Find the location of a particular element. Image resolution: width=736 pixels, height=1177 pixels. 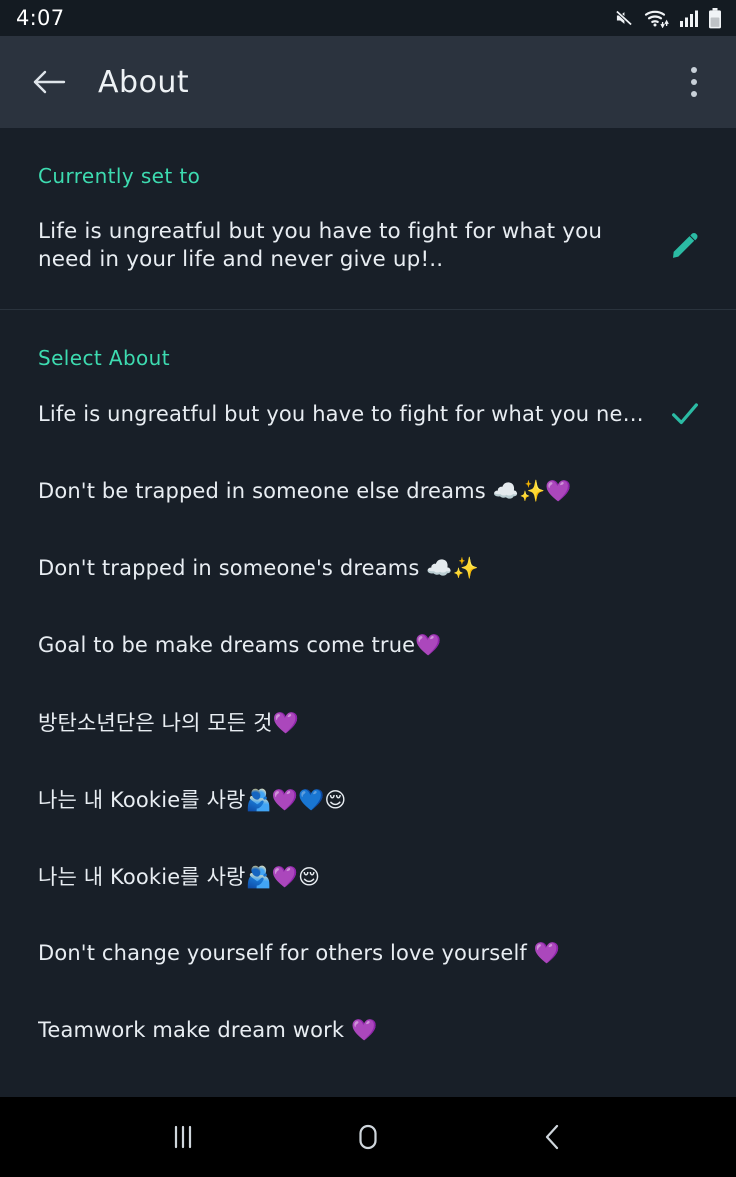

list-item: Don't trapped in someone's dreams ☁️✨ is located at coordinates (368, 568).